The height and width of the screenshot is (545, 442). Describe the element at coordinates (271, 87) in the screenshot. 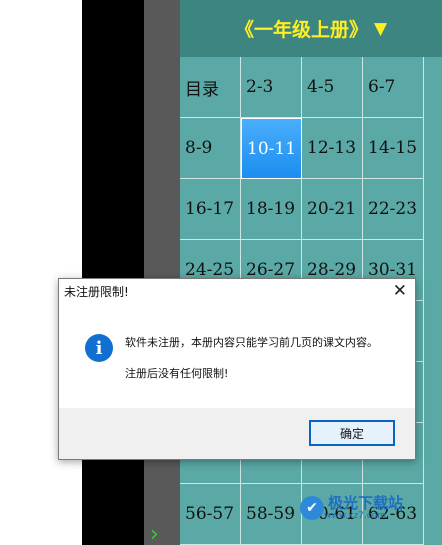

I see `page-cell: 2-3` at that location.